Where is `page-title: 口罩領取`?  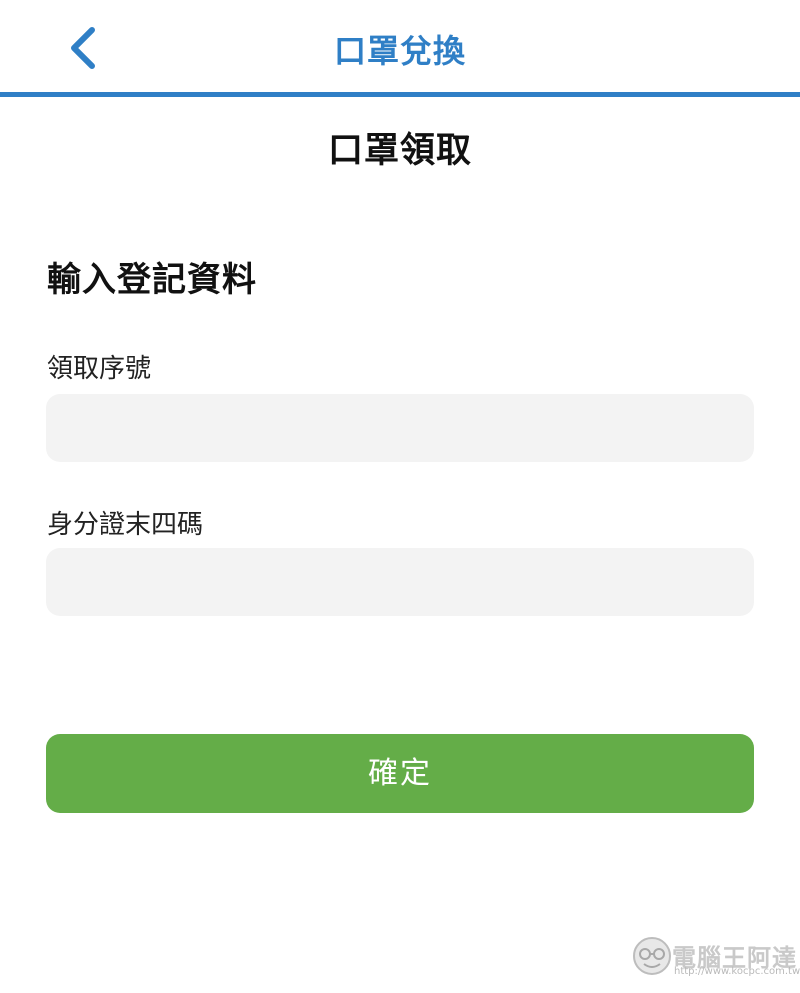
page-title: 口罩領取 is located at coordinates (399, 151).